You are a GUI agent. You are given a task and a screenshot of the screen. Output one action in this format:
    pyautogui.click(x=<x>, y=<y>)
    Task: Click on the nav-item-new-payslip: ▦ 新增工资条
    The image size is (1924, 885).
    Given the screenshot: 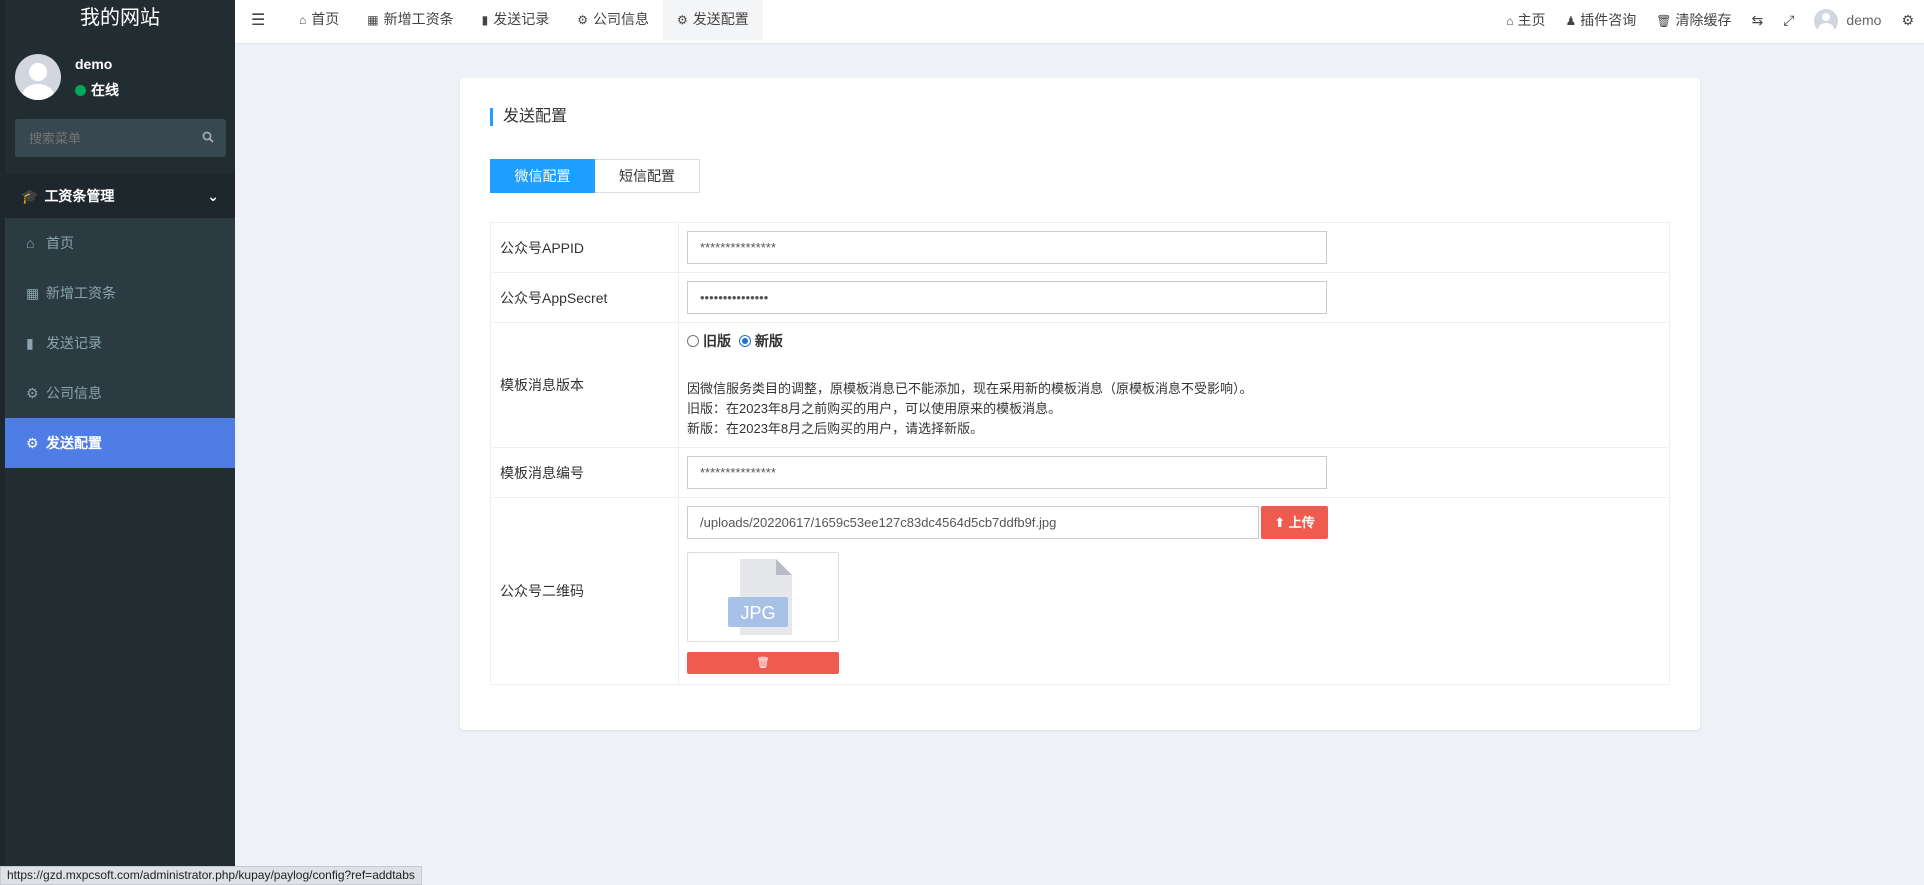 What is the action you would take?
    pyautogui.click(x=120, y=293)
    